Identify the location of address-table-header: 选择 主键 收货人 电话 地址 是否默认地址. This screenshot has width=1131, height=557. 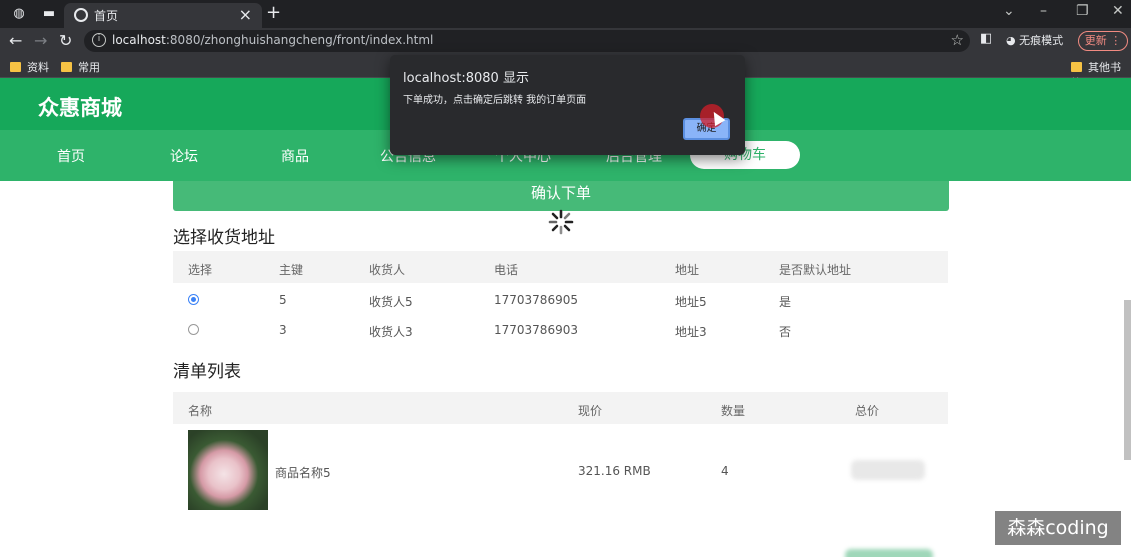
(560, 267).